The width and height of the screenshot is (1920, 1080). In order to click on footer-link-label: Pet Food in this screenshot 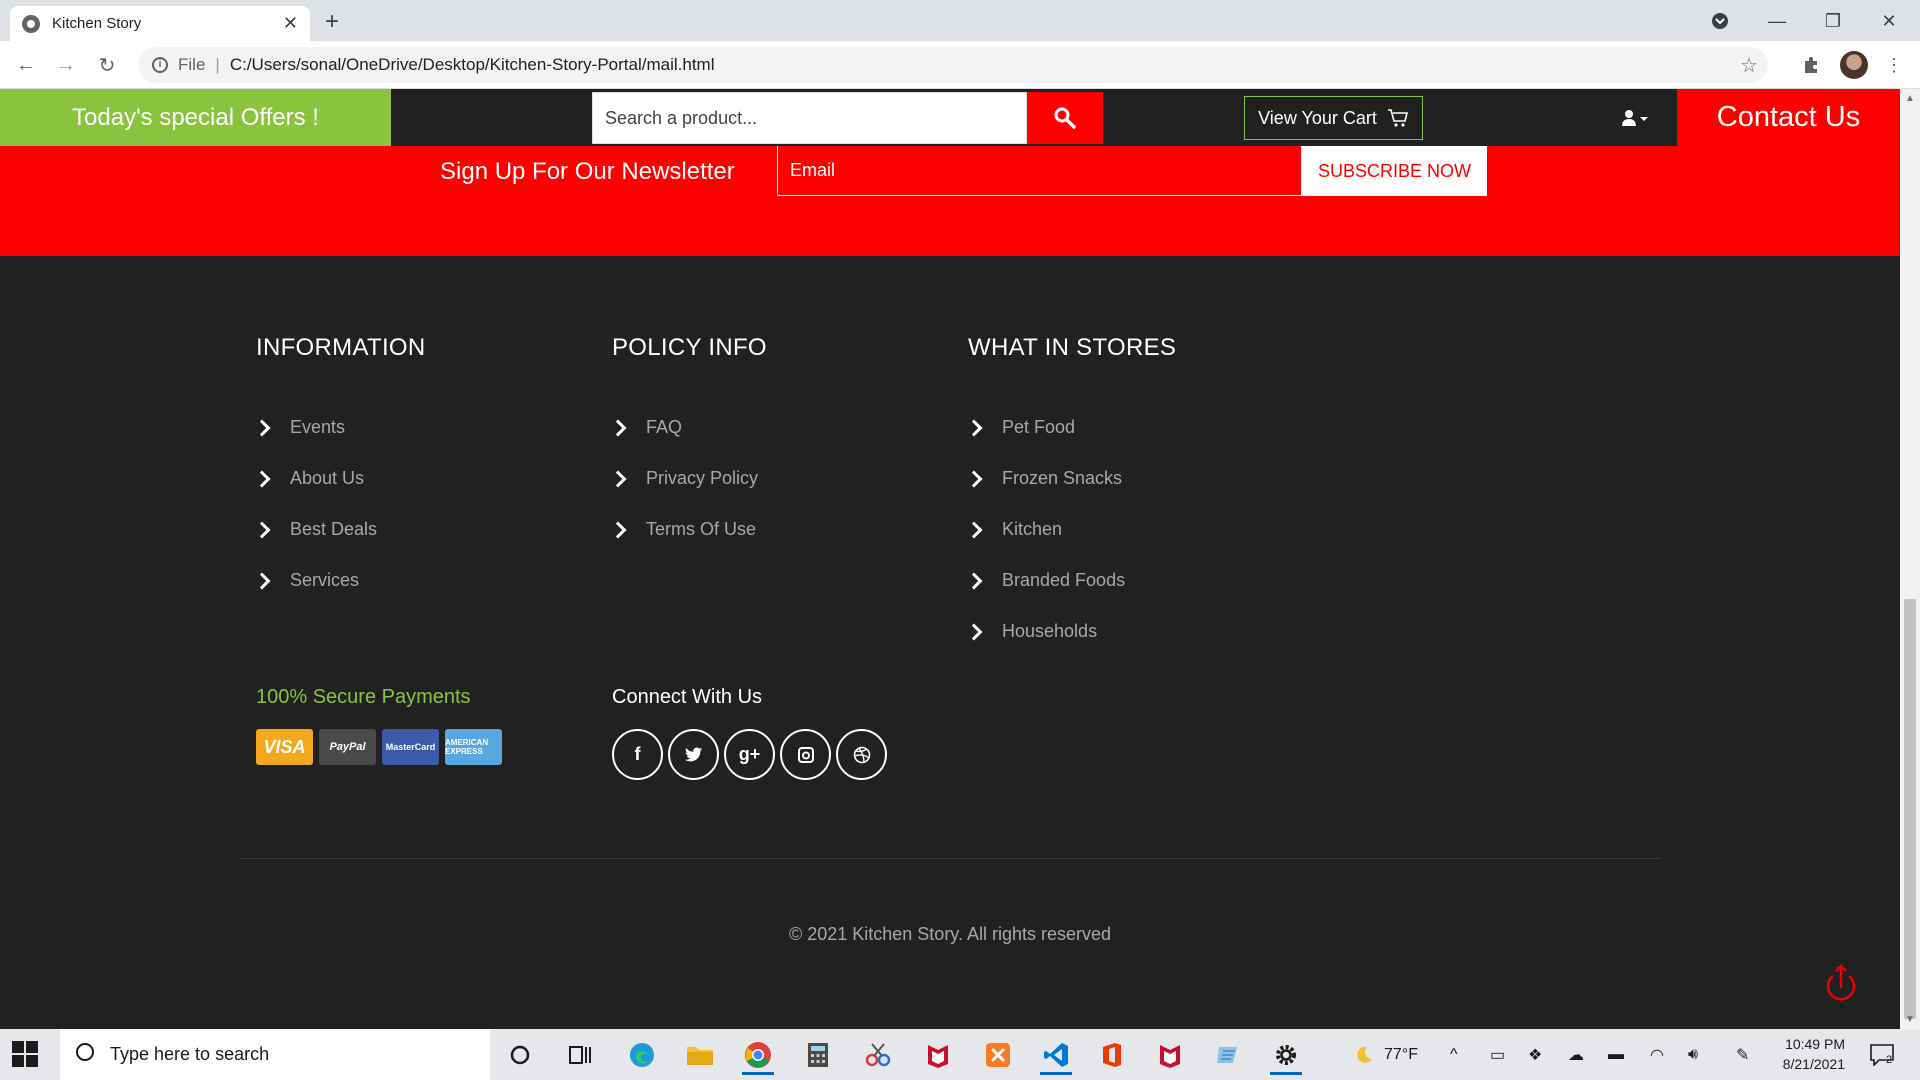, I will do `click(1039, 427)`.